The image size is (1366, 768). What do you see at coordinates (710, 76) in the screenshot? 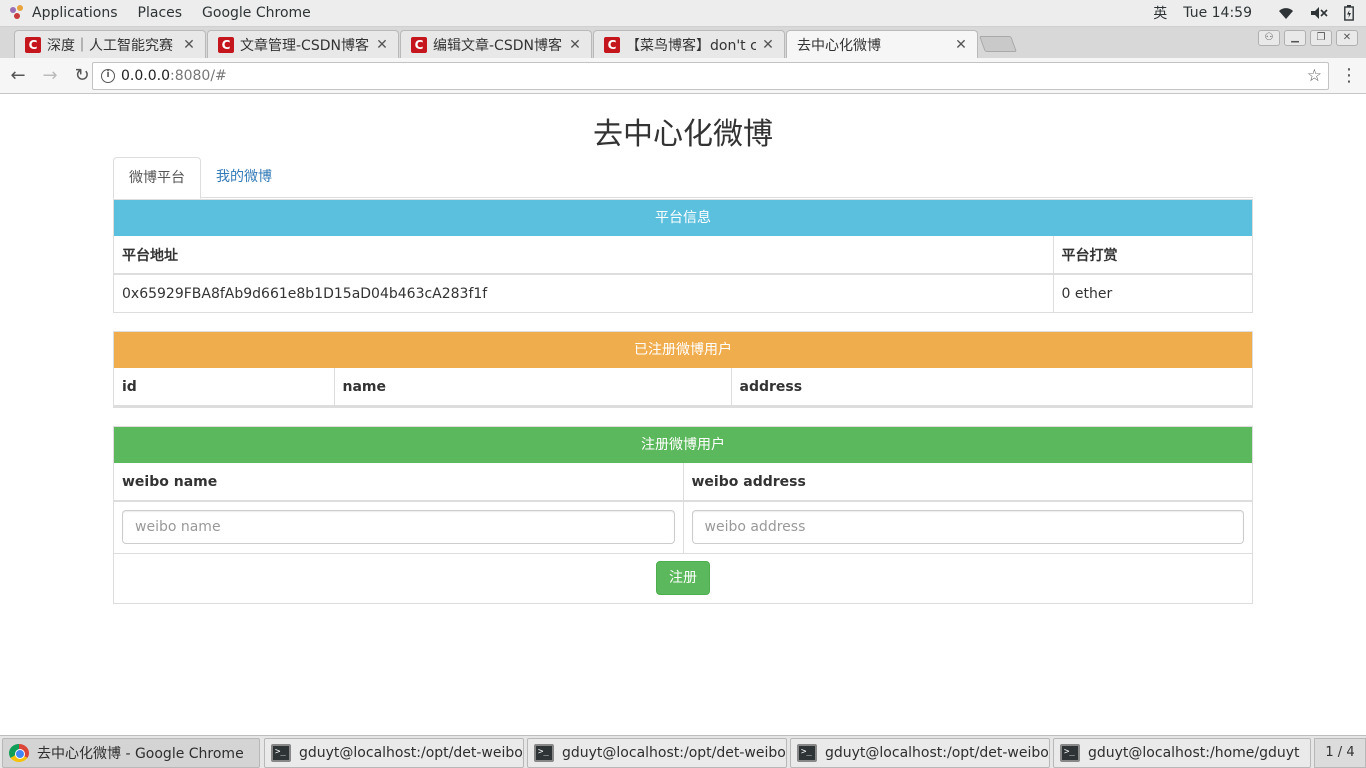
I see `address-bar: i 0.0.0.0:8080/# ☆` at bounding box center [710, 76].